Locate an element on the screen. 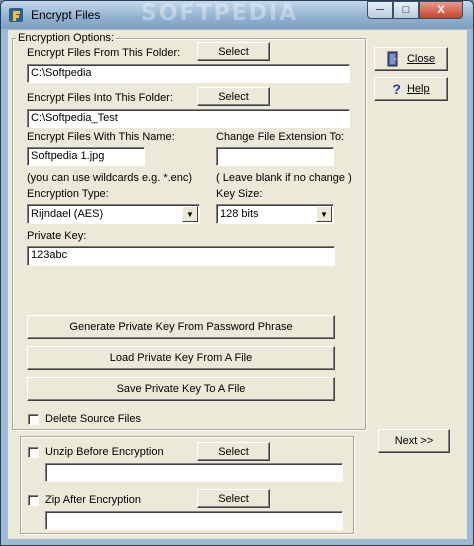 The image size is (474, 546). encryption-options-title: Encryption Options: is located at coordinates (66, 38).